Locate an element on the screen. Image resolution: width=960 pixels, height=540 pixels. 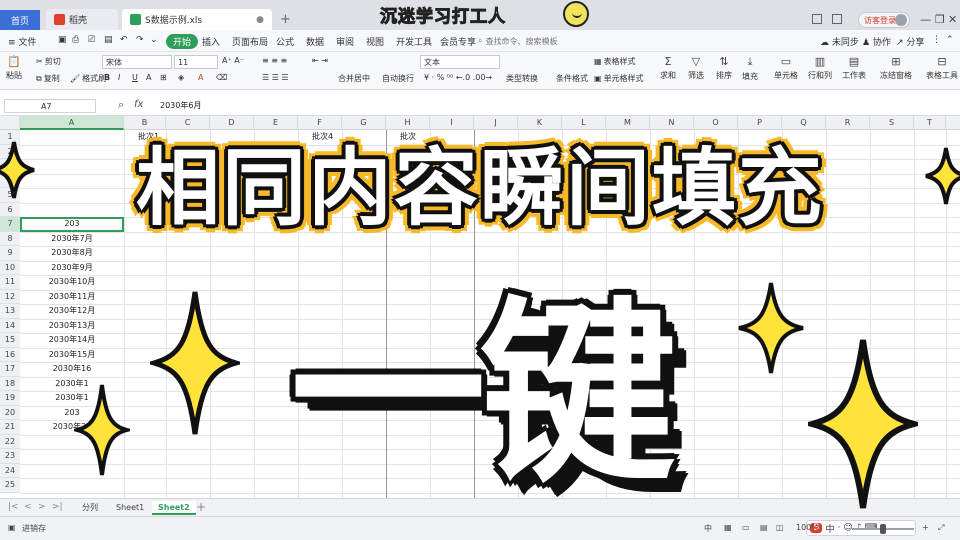
view-normal-icon: ▦ is located at coordinates (728, 527).